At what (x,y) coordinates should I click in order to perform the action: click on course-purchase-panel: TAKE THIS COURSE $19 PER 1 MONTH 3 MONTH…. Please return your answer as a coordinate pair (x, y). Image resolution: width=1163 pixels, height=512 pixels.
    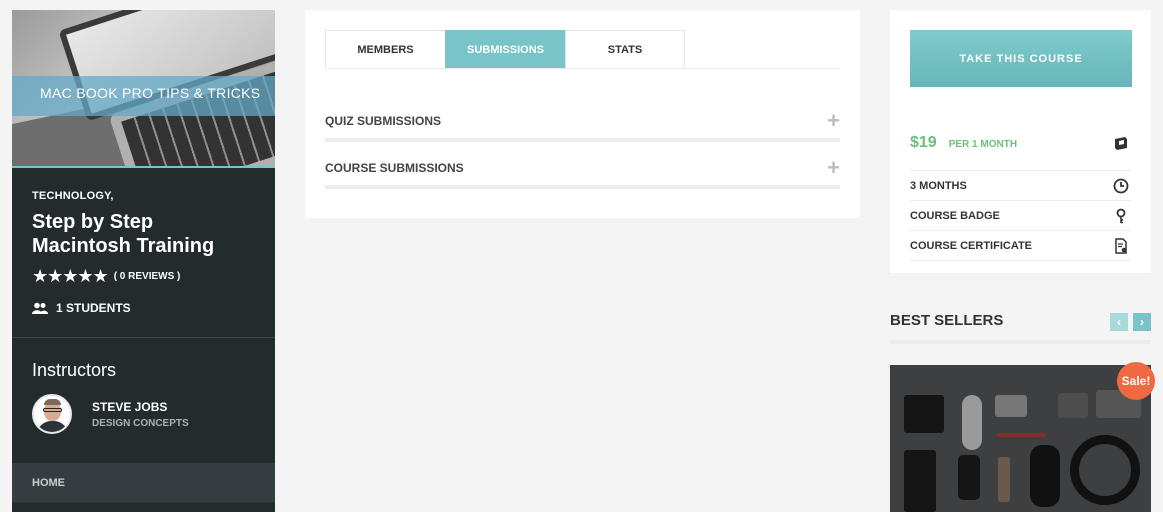
    Looking at the image, I should click on (1020, 141).